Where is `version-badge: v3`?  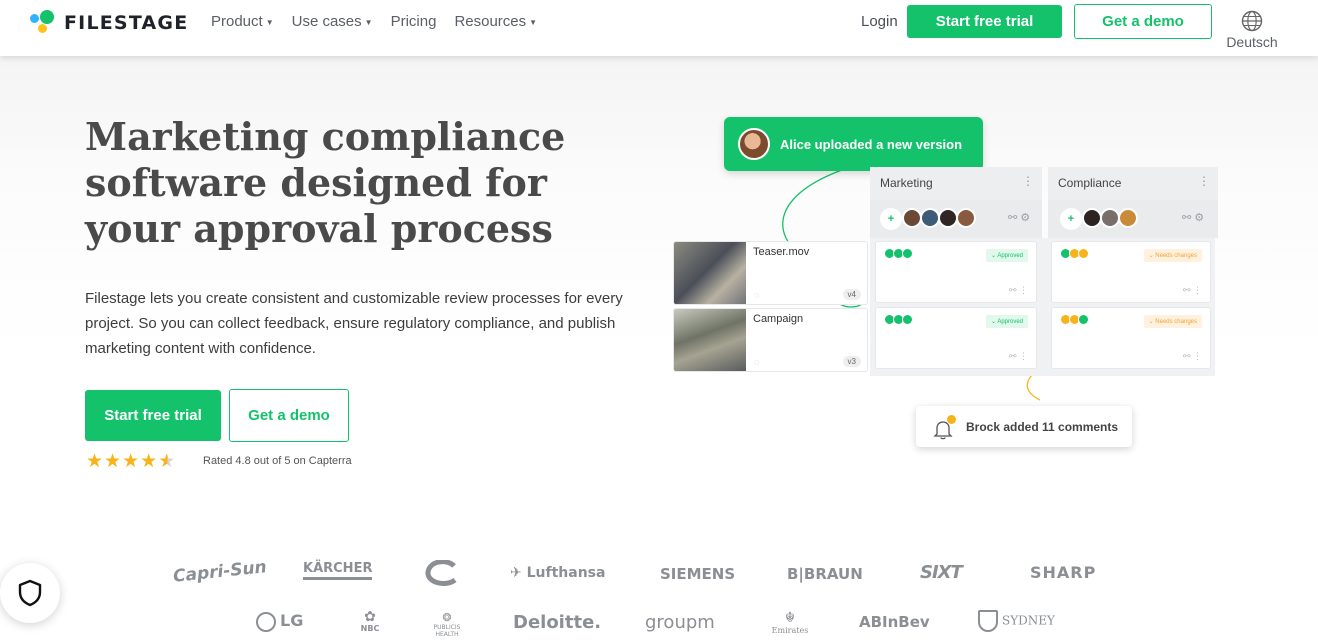 version-badge: v3 is located at coordinates (851, 361).